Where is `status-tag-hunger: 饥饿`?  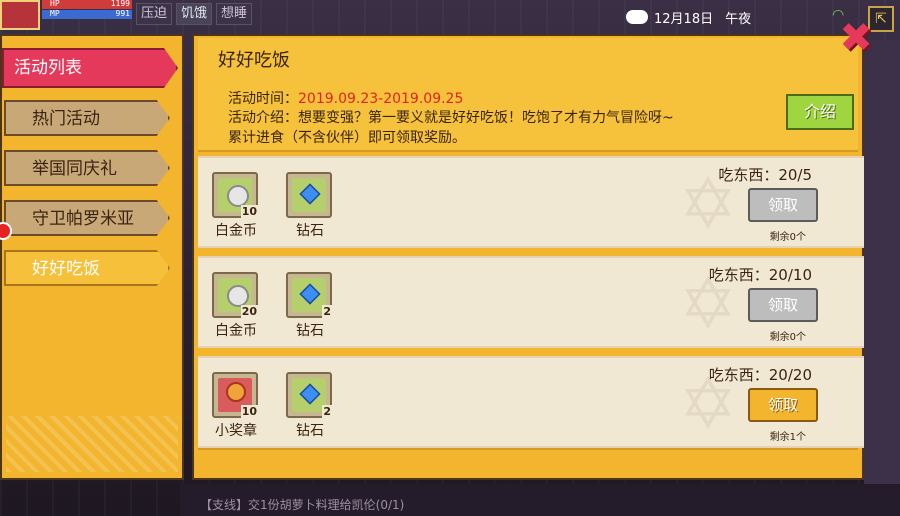 status-tag-hunger: 饥饿 is located at coordinates (194, 14).